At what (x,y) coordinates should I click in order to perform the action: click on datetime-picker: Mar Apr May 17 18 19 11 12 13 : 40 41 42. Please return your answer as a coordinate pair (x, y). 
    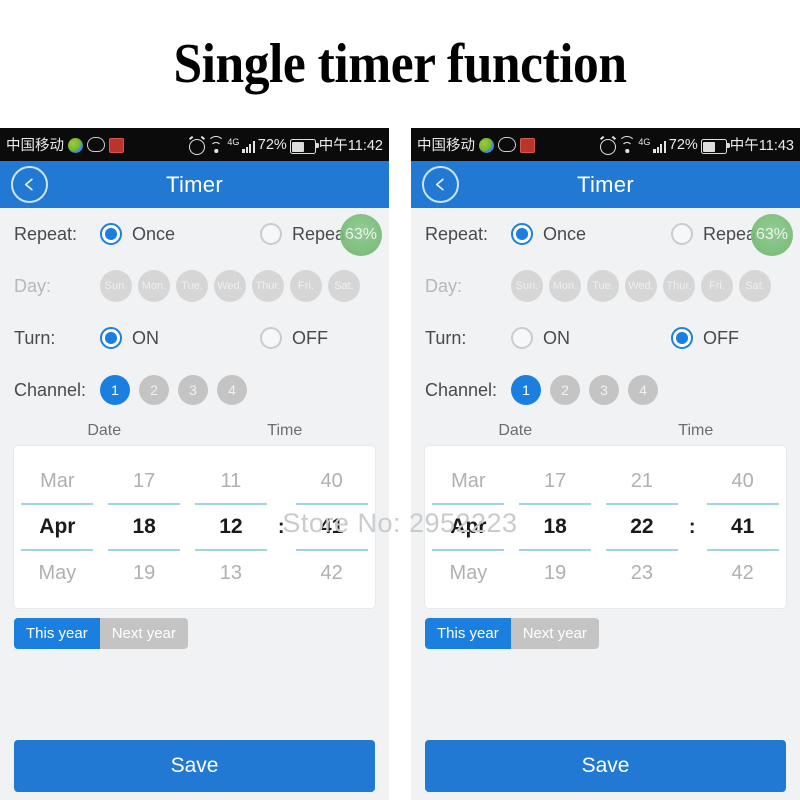
    Looking at the image, I should click on (194, 527).